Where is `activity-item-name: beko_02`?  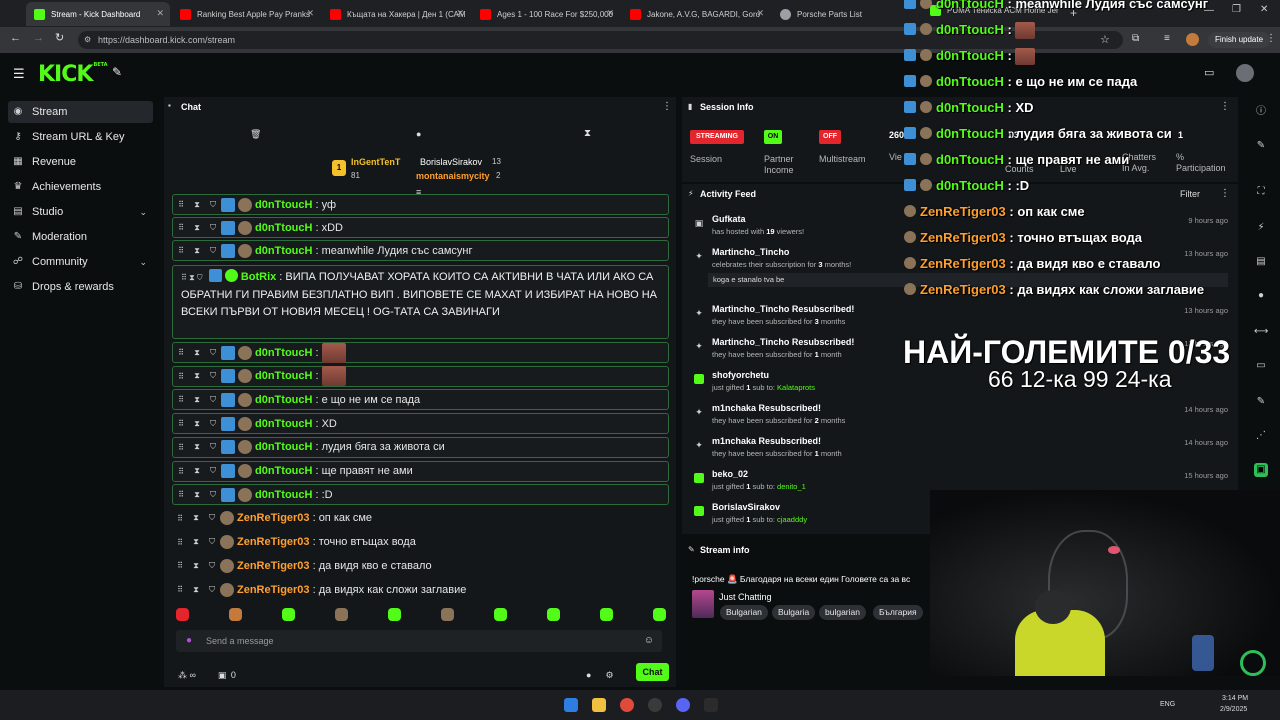 activity-item-name: beko_02 is located at coordinates (730, 474).